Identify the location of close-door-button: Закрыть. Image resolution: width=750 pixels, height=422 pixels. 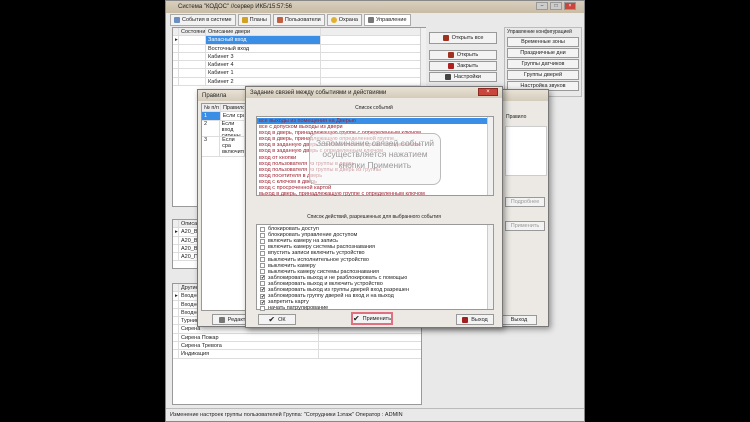
(463, 66).